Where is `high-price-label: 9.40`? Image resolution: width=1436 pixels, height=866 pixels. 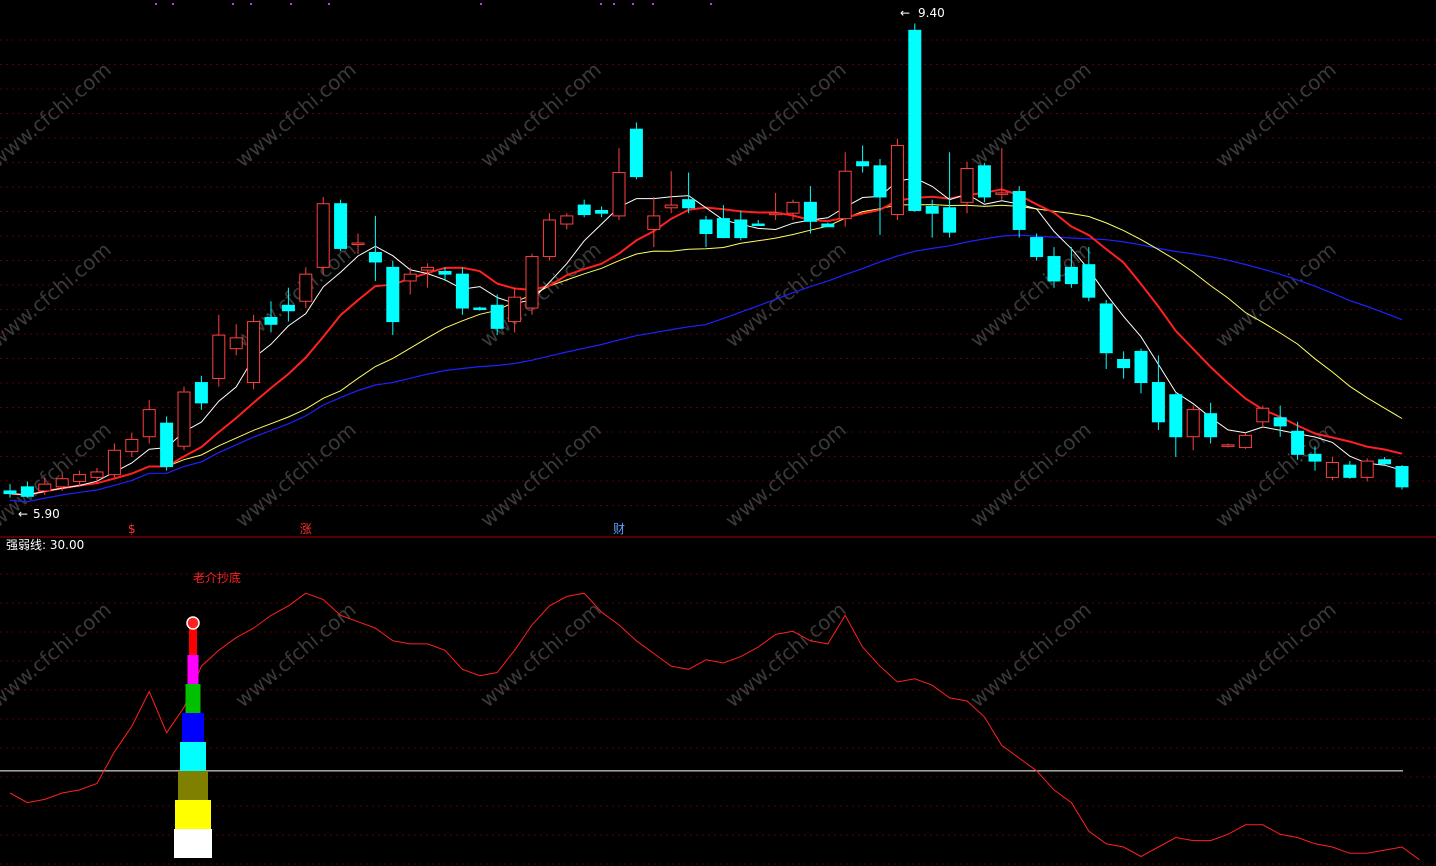 high-price-label: 9.40 is located at coordinates (931, 13).